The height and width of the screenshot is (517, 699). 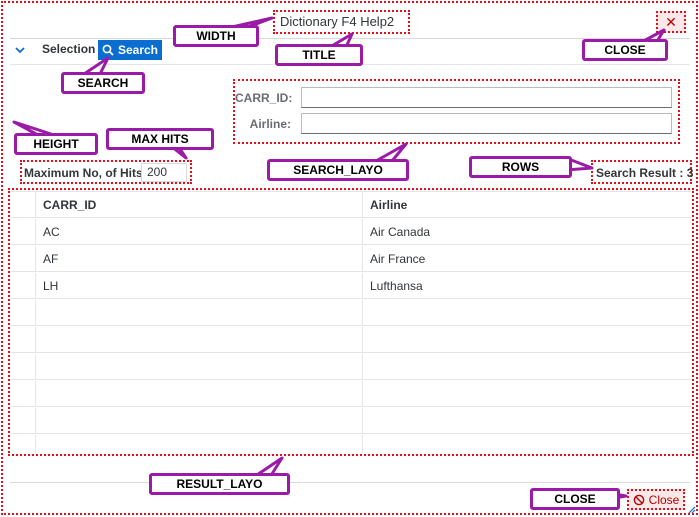 What do you see at coordinates (520, 167) in the screenshot?
I see `callout-rows: ROWS` at bounding box center [520, 167].